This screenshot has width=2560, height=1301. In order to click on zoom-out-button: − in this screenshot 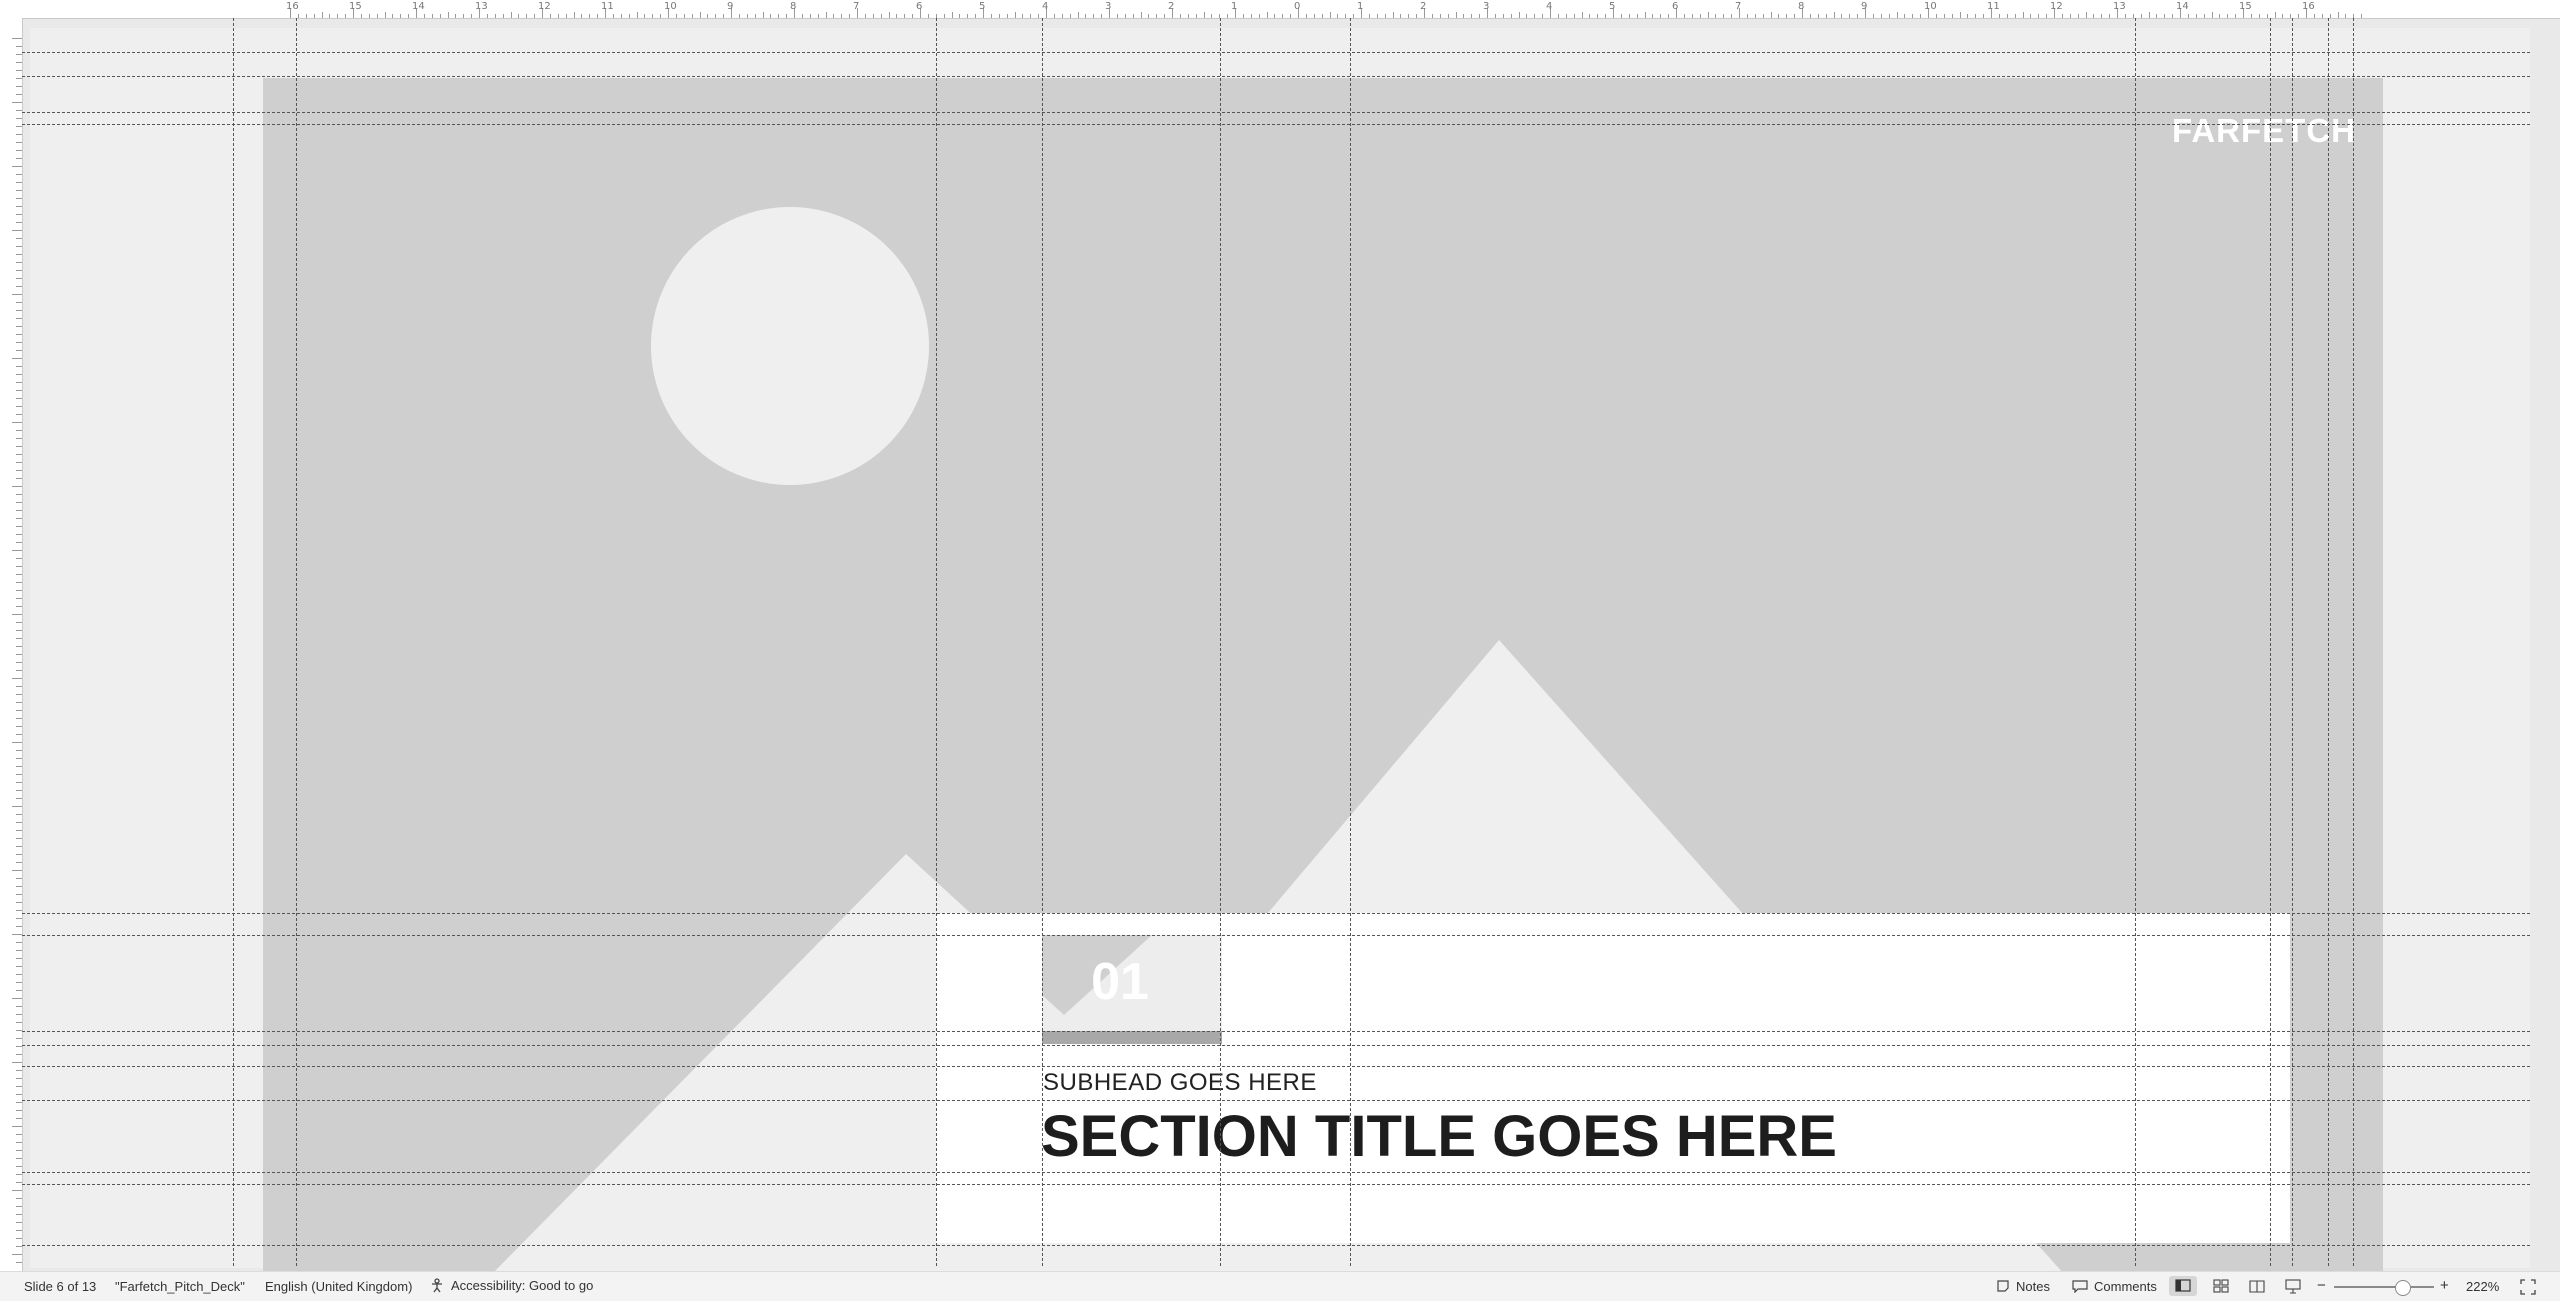, I will do `click(2321, 1285)`.